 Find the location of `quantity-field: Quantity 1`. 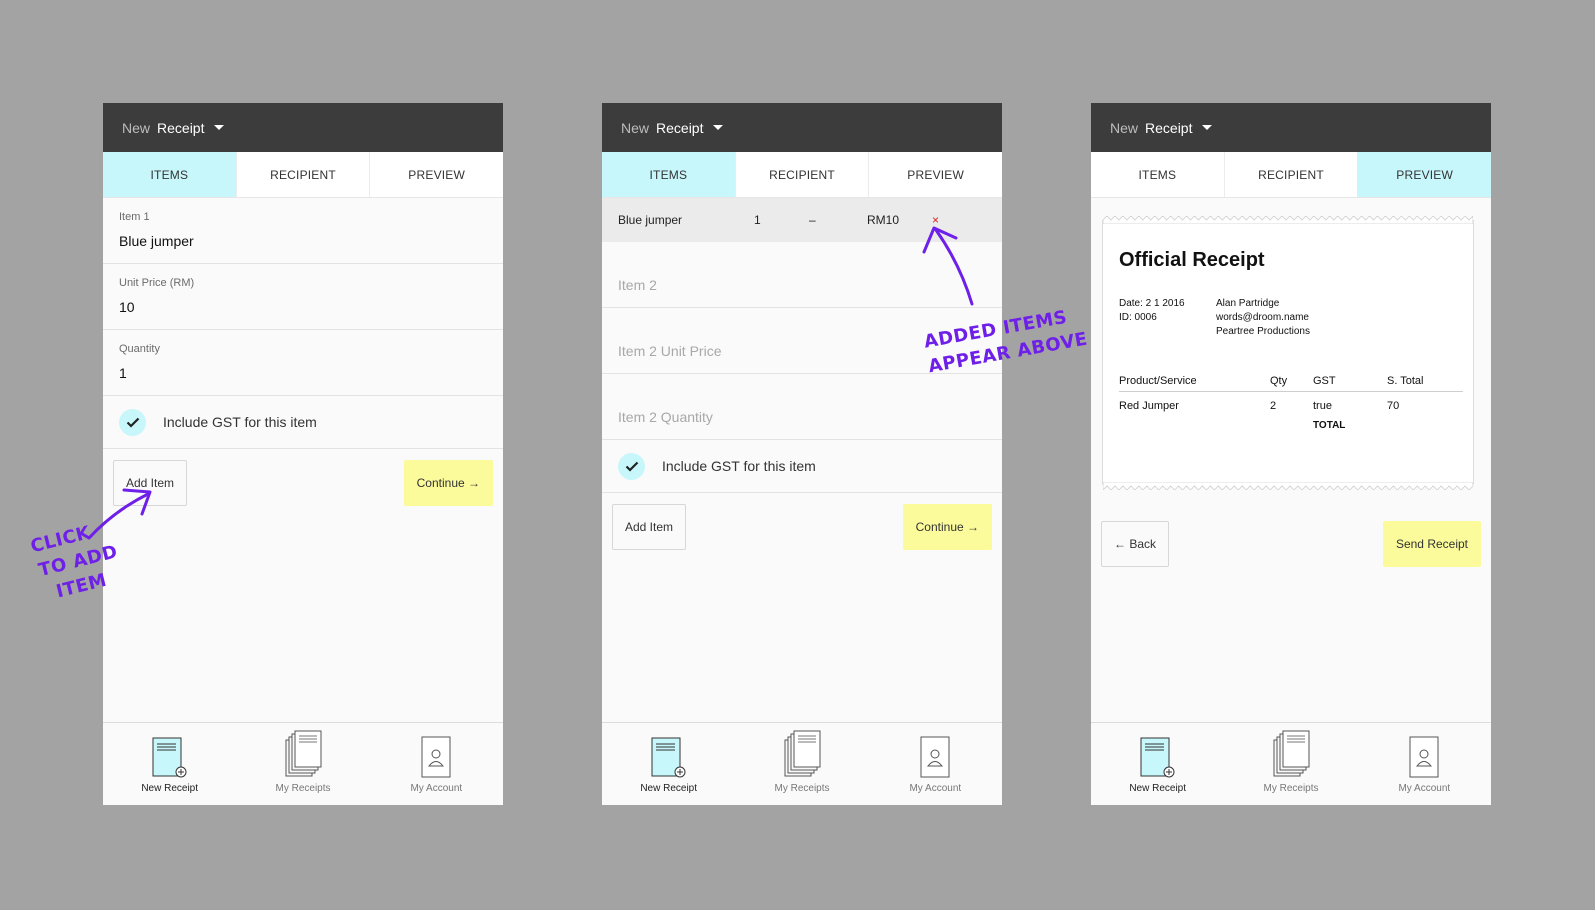

quantity-field: Quantity 1 is located at coordinates (303, 363).